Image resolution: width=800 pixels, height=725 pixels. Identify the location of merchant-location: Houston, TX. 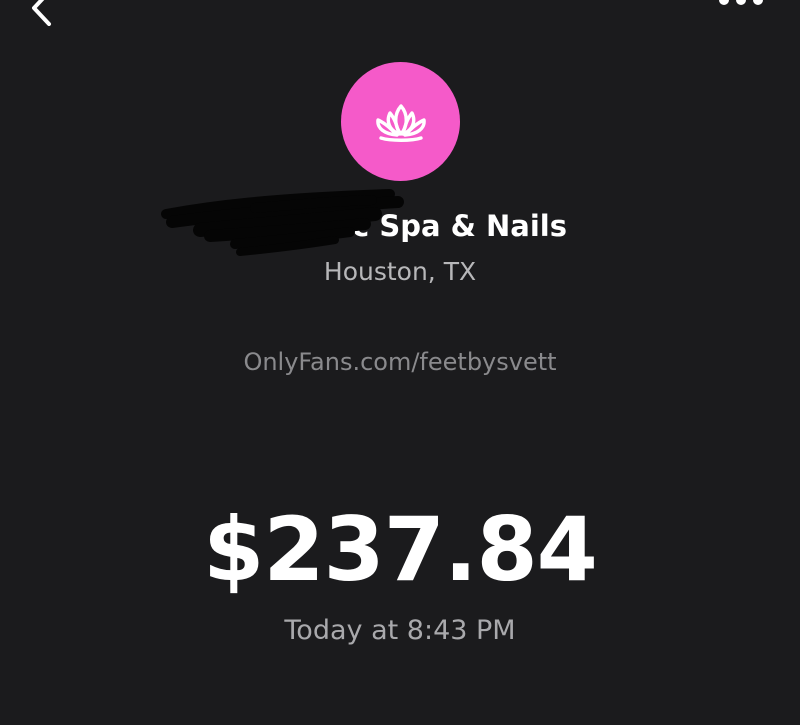
(400, 271).